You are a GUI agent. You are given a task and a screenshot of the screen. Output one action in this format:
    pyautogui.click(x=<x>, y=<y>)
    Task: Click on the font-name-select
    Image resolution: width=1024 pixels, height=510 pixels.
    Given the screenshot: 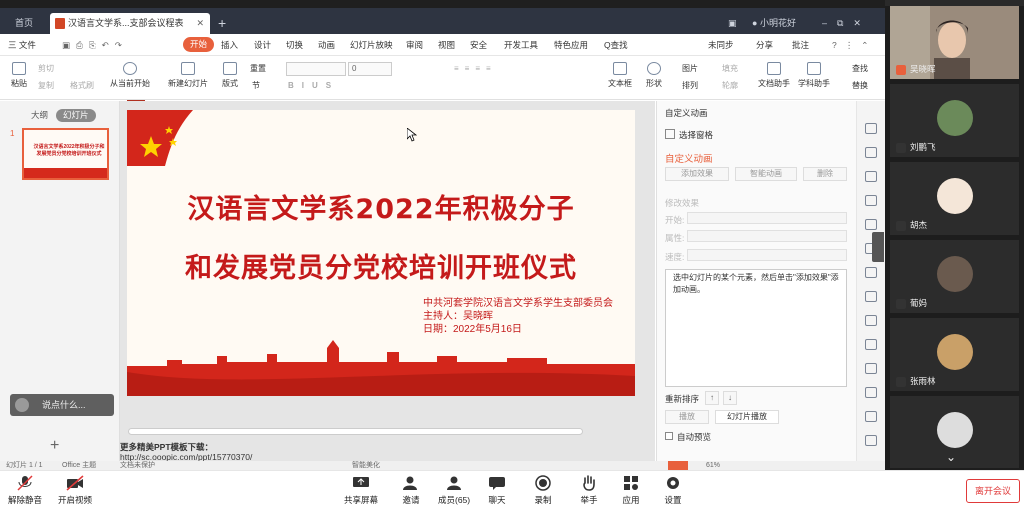 What is the action you would take?
    pyautogui.click(x=316, y=69)
    